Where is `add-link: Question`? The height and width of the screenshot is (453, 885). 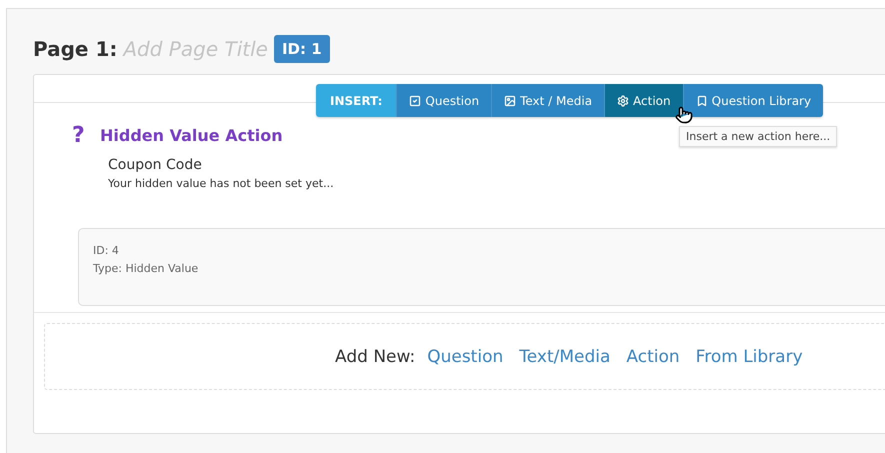
add-link: Question is located at coordinates (465, 356).